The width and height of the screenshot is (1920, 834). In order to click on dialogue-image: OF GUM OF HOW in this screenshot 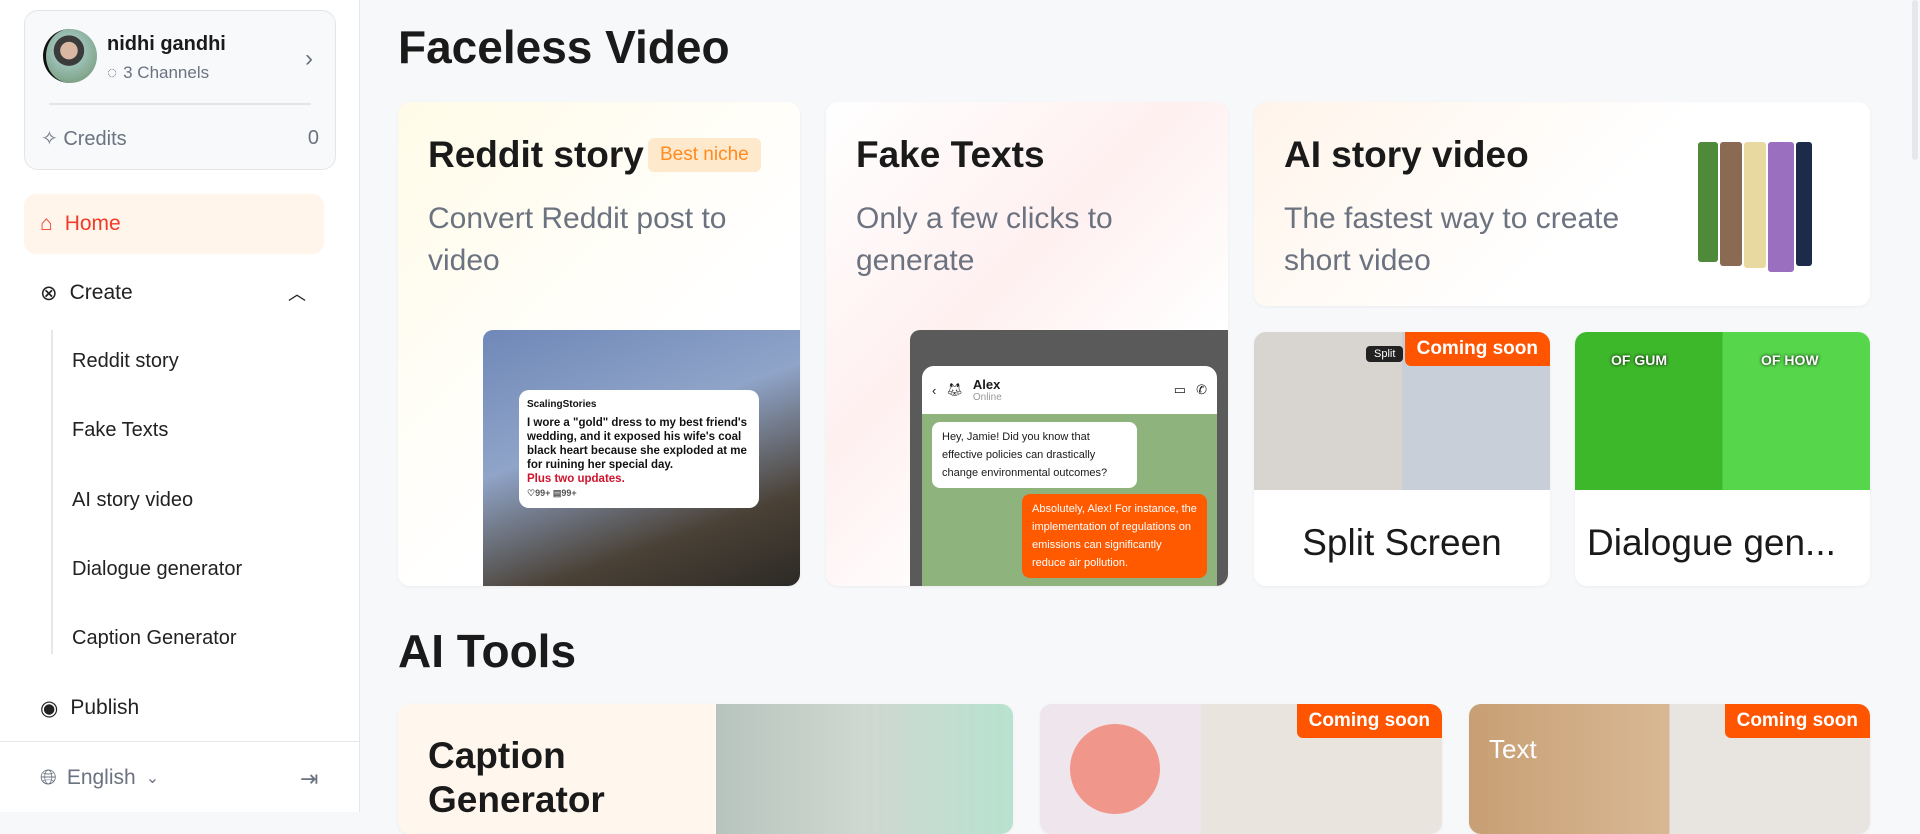, I will do `click(1722, 411)`.